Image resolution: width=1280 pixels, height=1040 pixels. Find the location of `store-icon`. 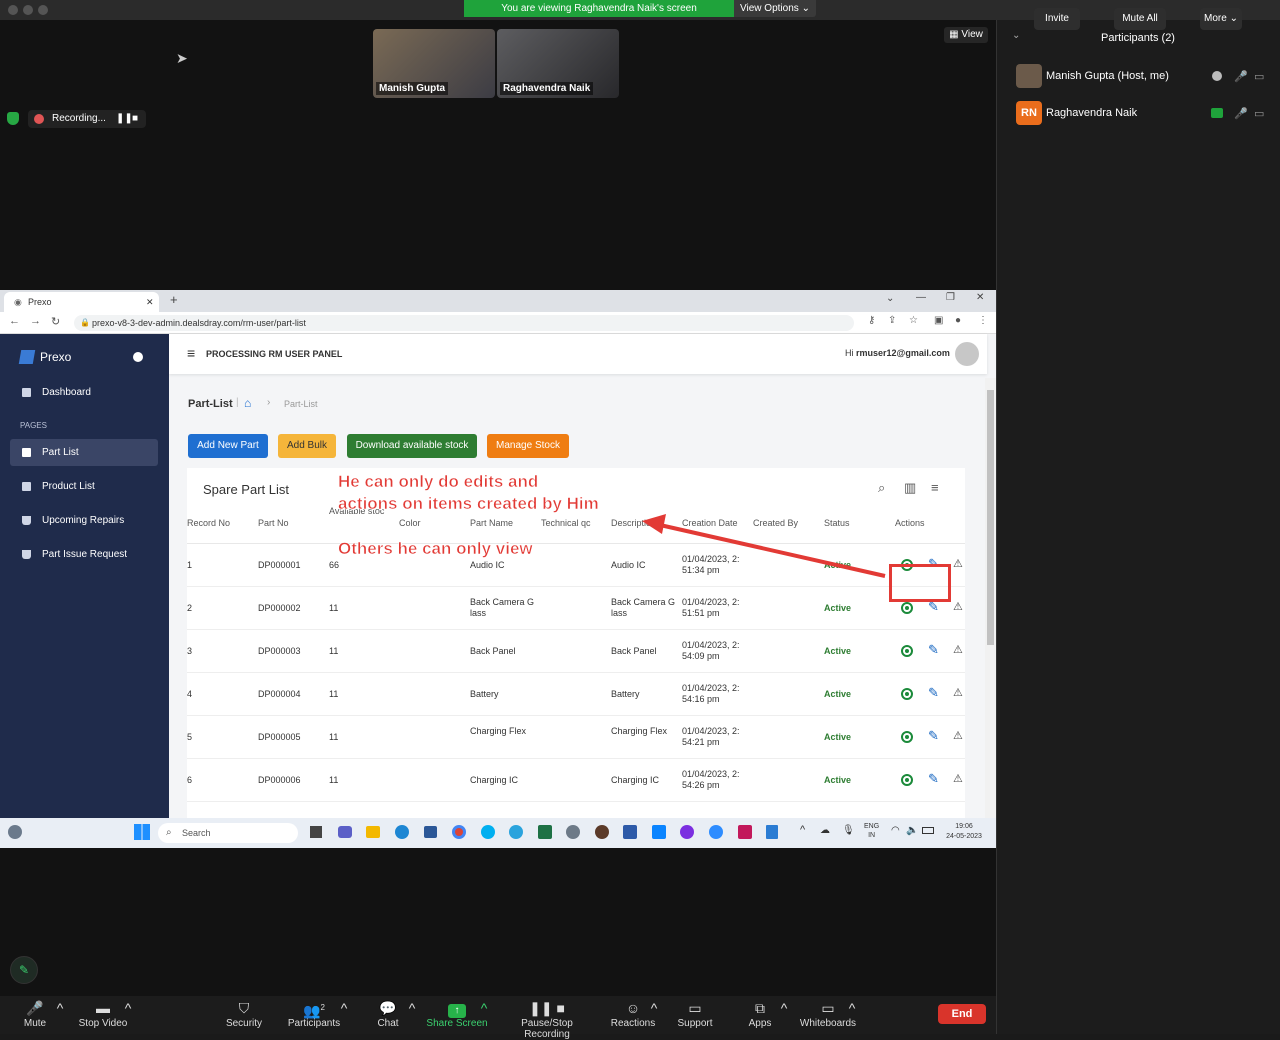

store-icon is located at coordinates (430, 832).